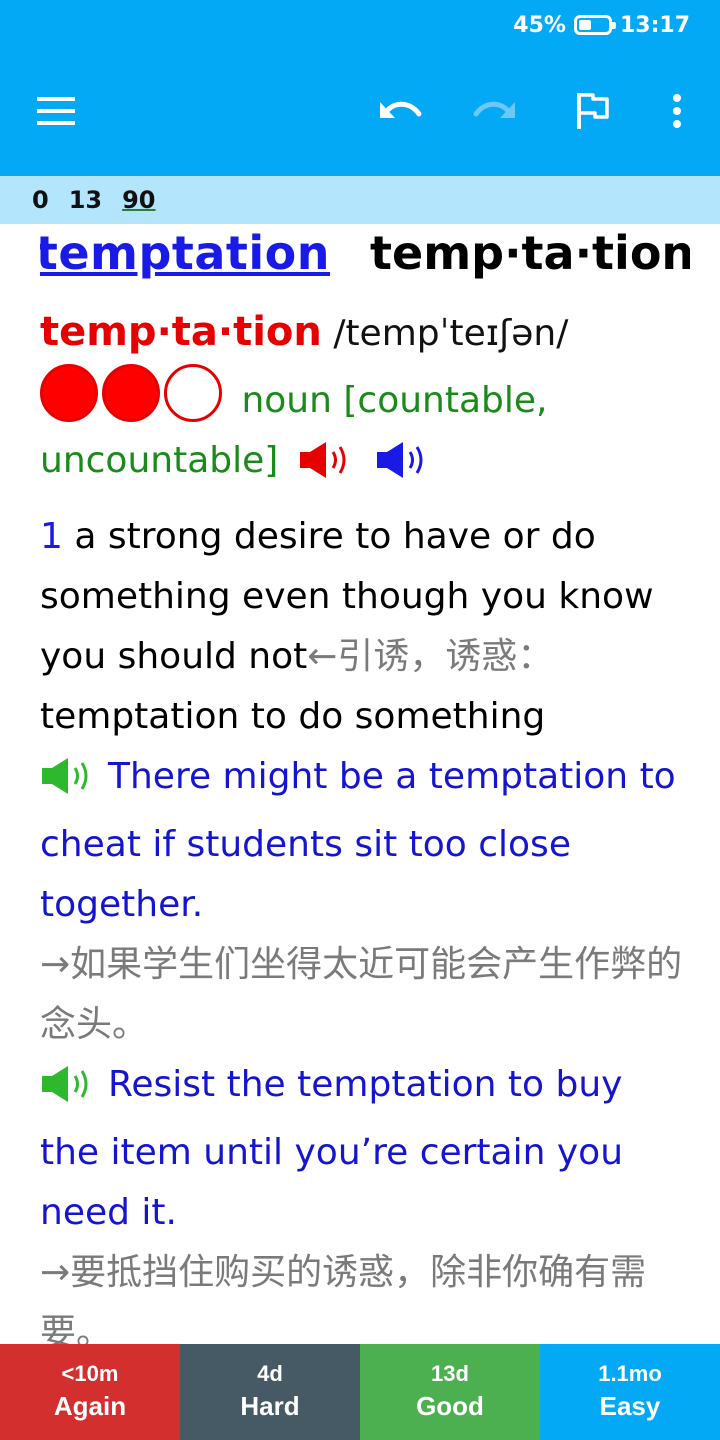  I want to click on example-1-speaker-button, so click(69, 785).